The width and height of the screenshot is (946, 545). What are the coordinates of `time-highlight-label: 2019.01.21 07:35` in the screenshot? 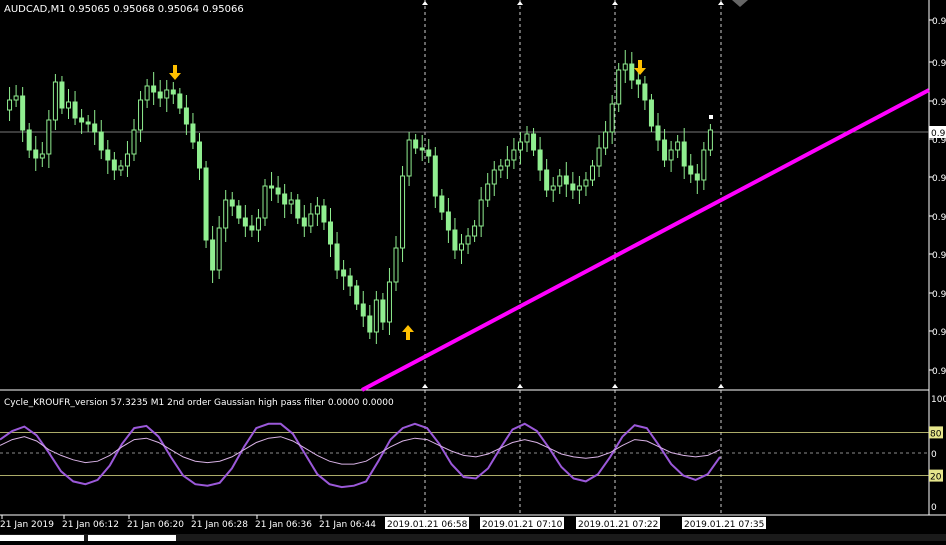 It's located at (724, 525).